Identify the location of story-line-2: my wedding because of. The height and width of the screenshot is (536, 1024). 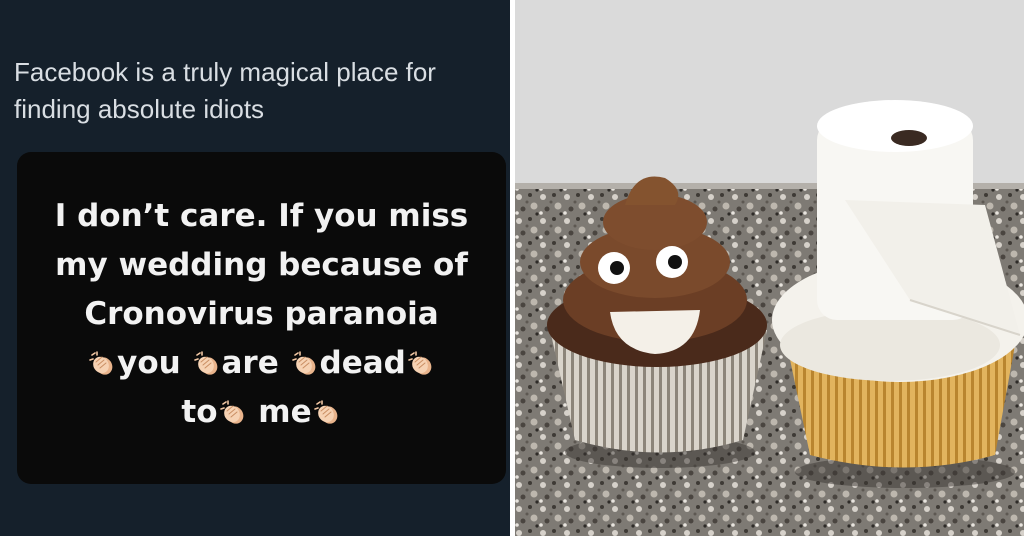
(261, 265).